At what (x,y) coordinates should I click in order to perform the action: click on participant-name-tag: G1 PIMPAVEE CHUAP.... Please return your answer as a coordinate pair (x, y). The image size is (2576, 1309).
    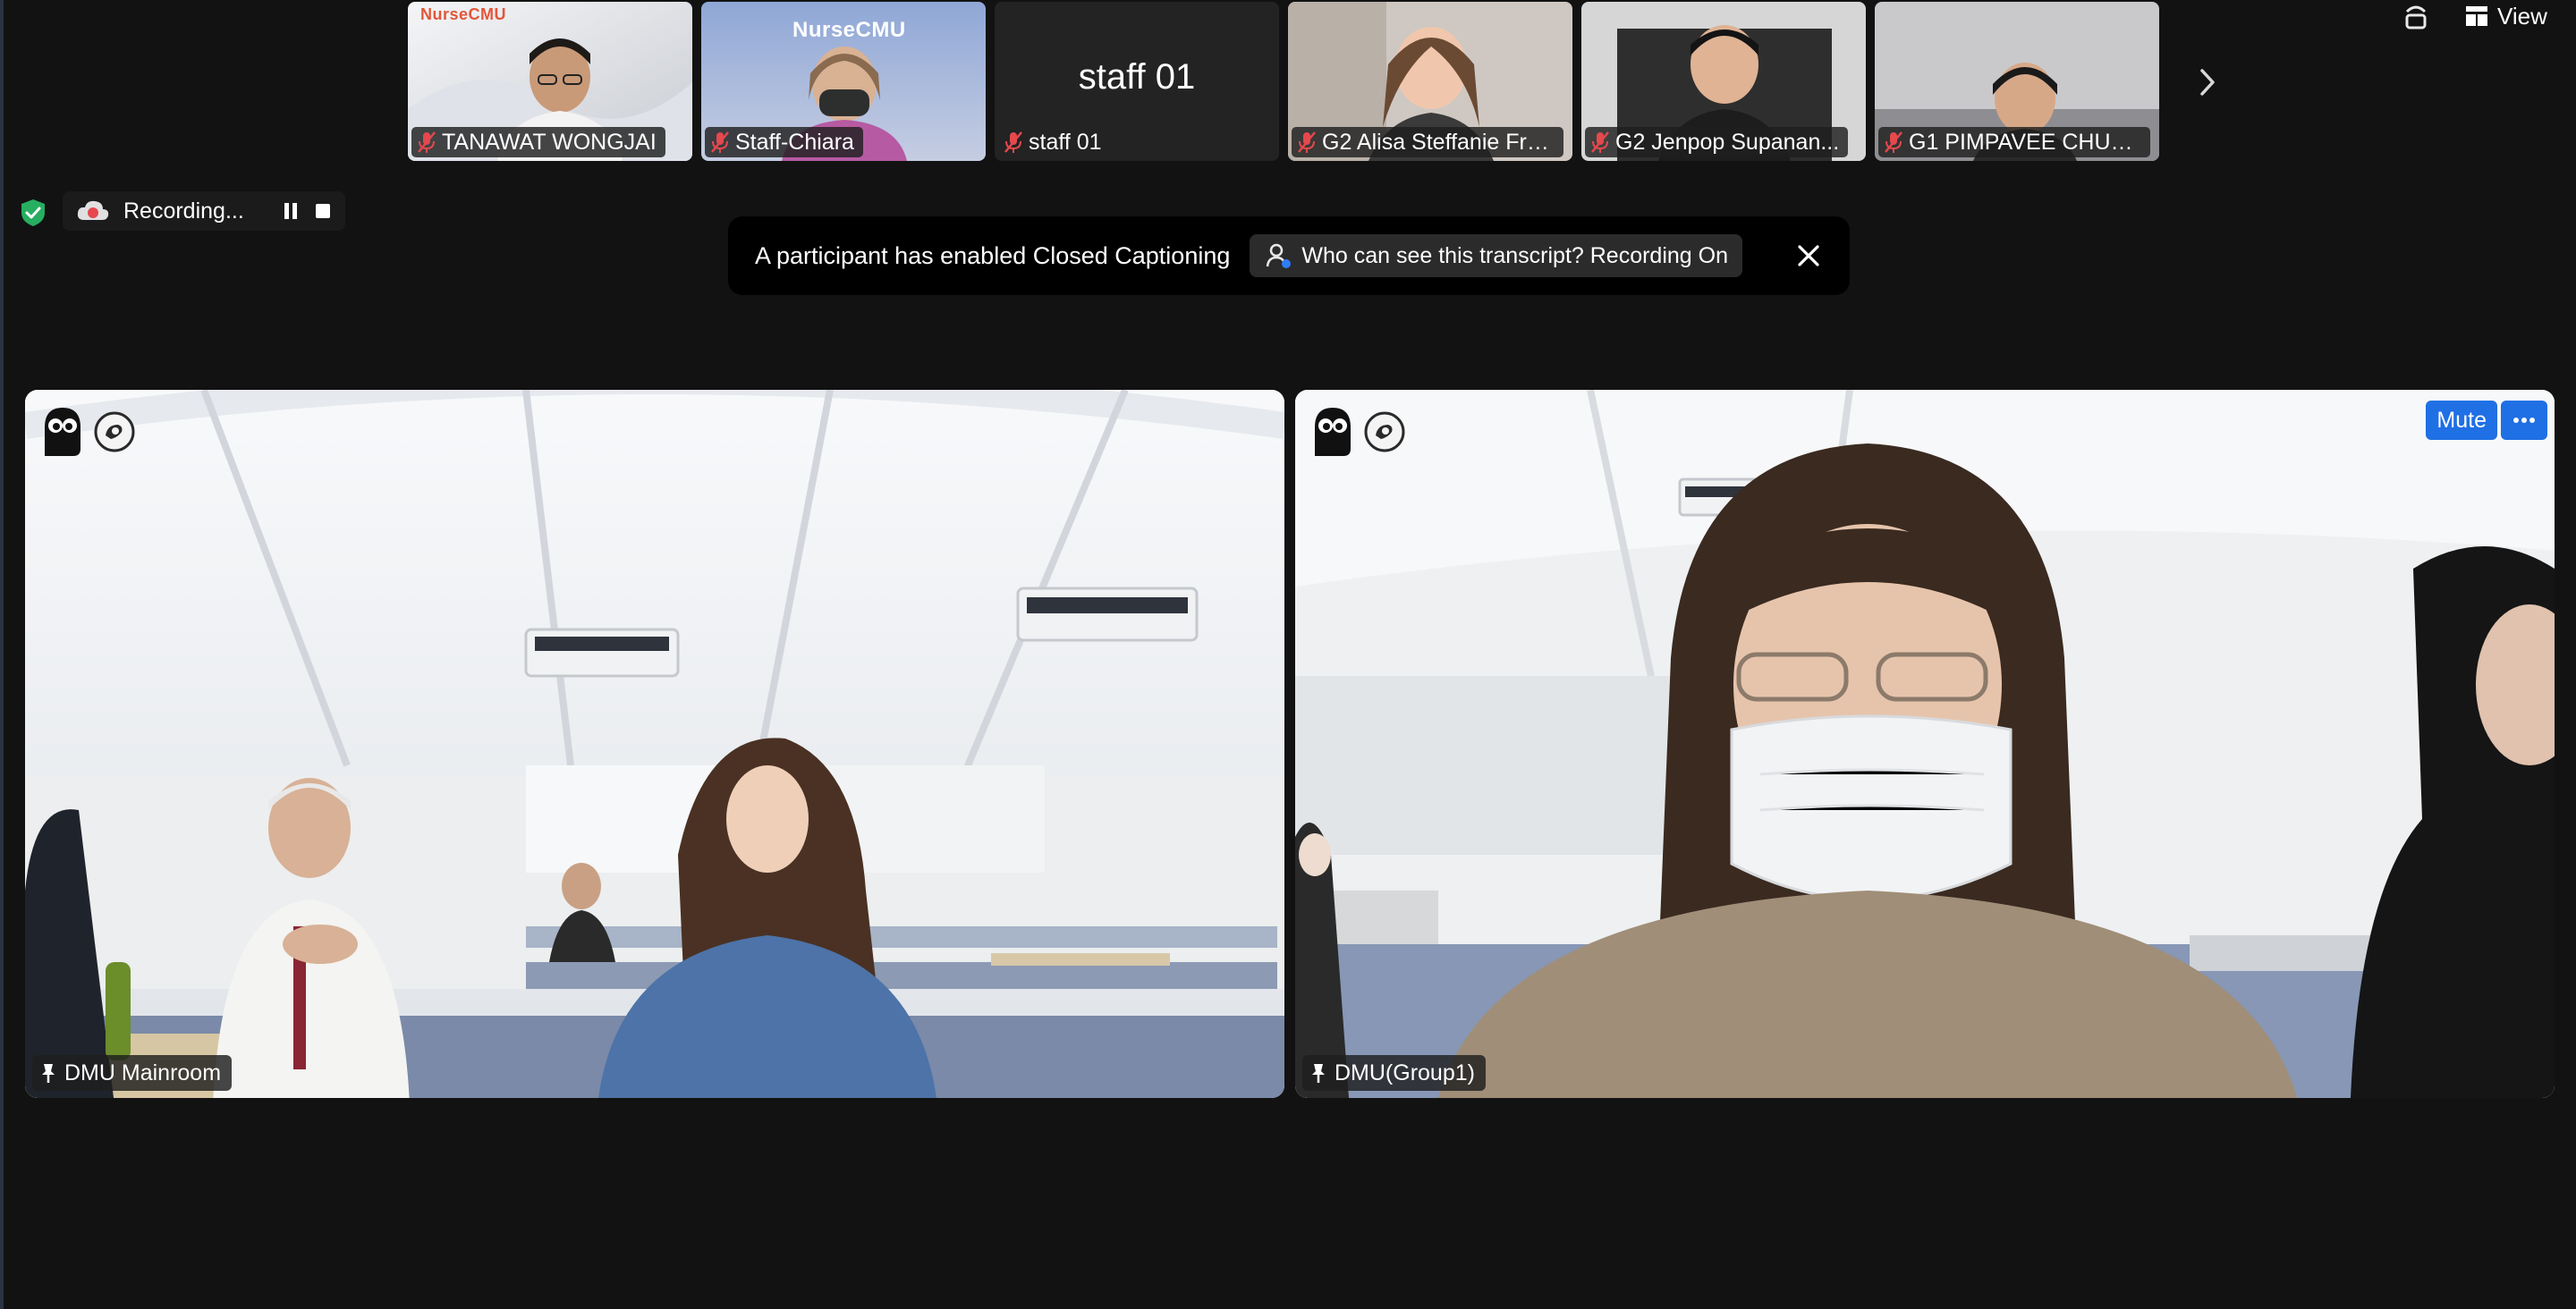
    Looking at the image, I should click on (2014, 142).